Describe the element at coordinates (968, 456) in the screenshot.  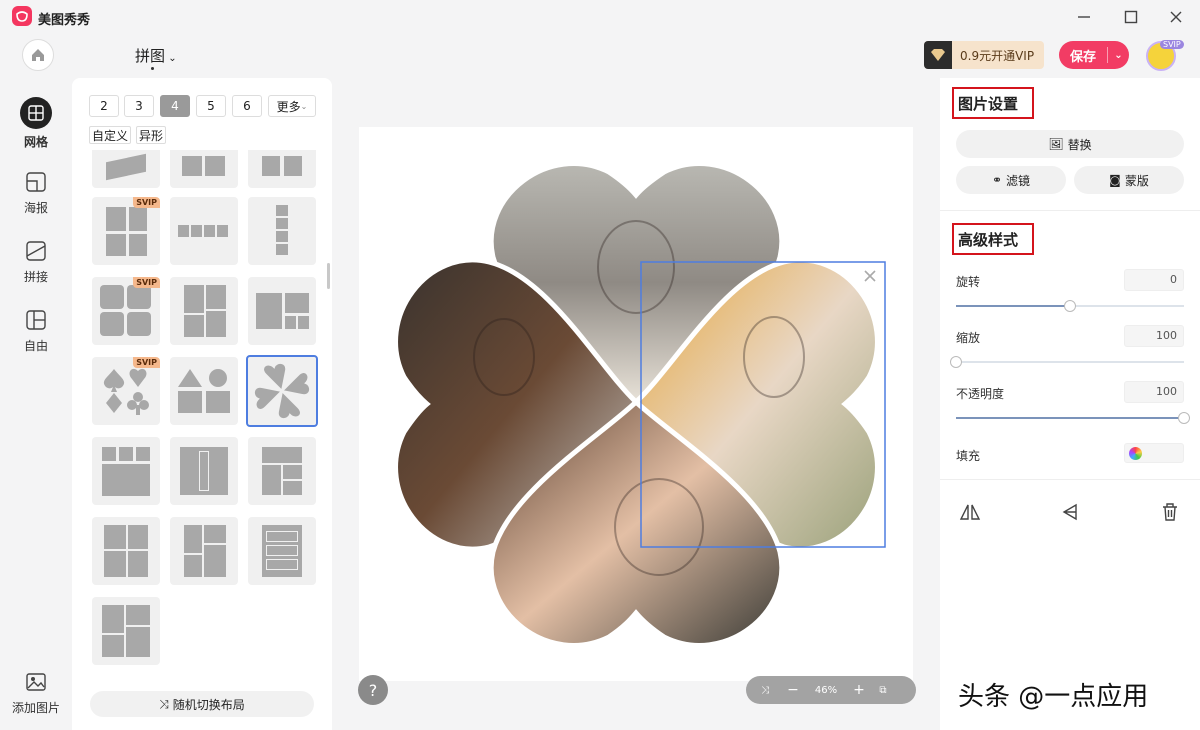
I see `fill-label: 填充` at that location.